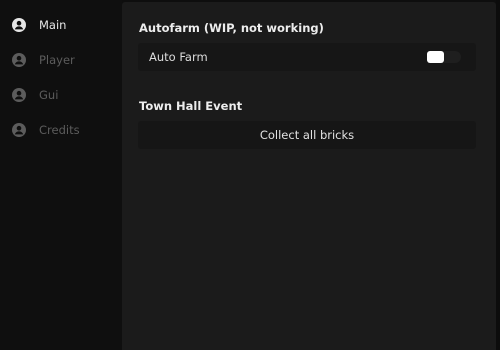 This screenshot has width=500, height=350. I want to click on sidebar-item-player: Player, so click(61, 60).